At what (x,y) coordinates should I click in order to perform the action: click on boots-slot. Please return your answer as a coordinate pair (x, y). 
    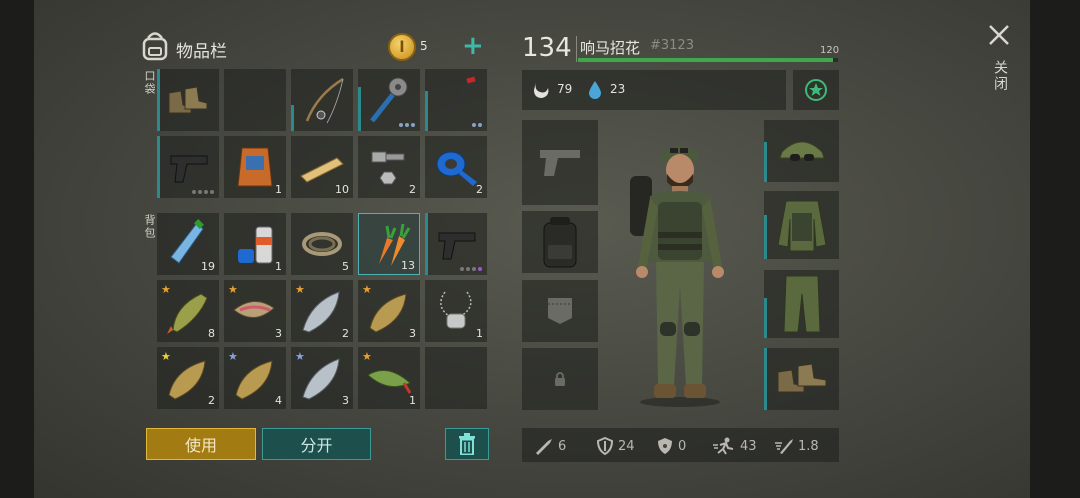
    Looking at the image, I should click on (801, 379).